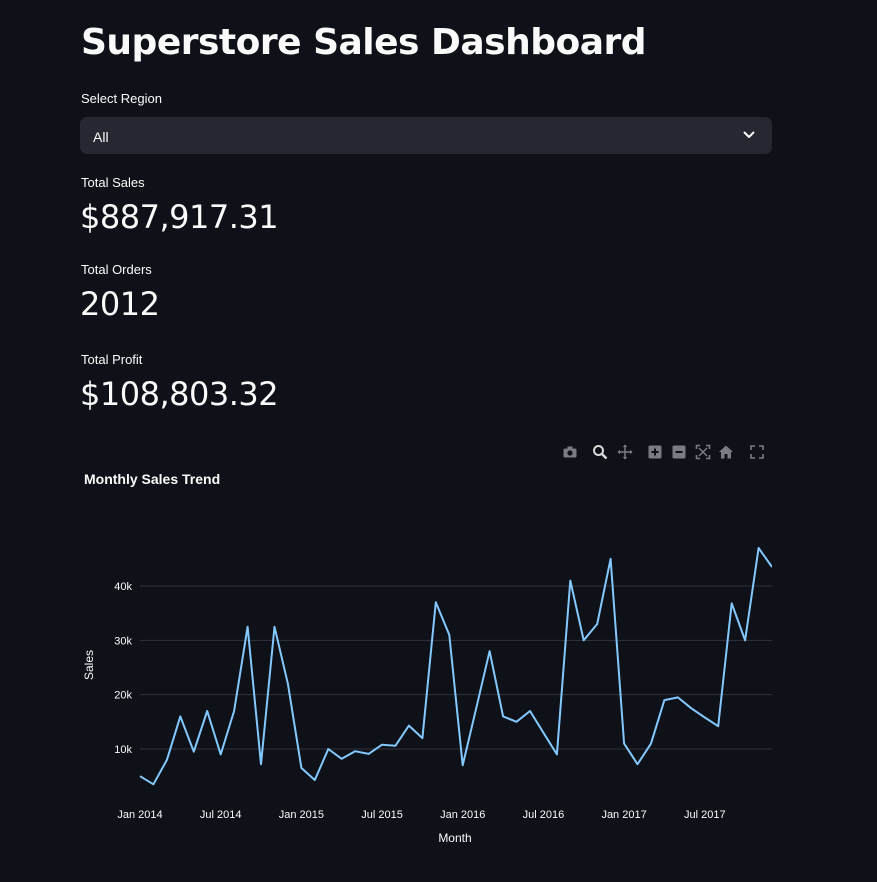  I want to click on x-tick-label: Jul 2014, so click(221, 815).